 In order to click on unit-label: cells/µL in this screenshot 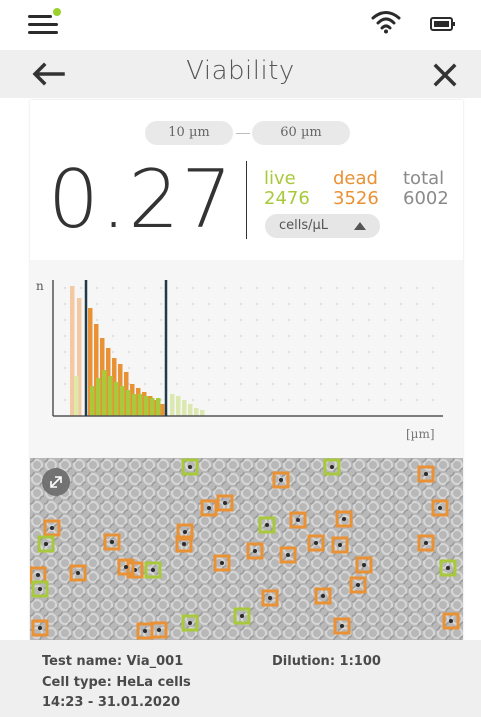, I will do `click(304, 225)`.